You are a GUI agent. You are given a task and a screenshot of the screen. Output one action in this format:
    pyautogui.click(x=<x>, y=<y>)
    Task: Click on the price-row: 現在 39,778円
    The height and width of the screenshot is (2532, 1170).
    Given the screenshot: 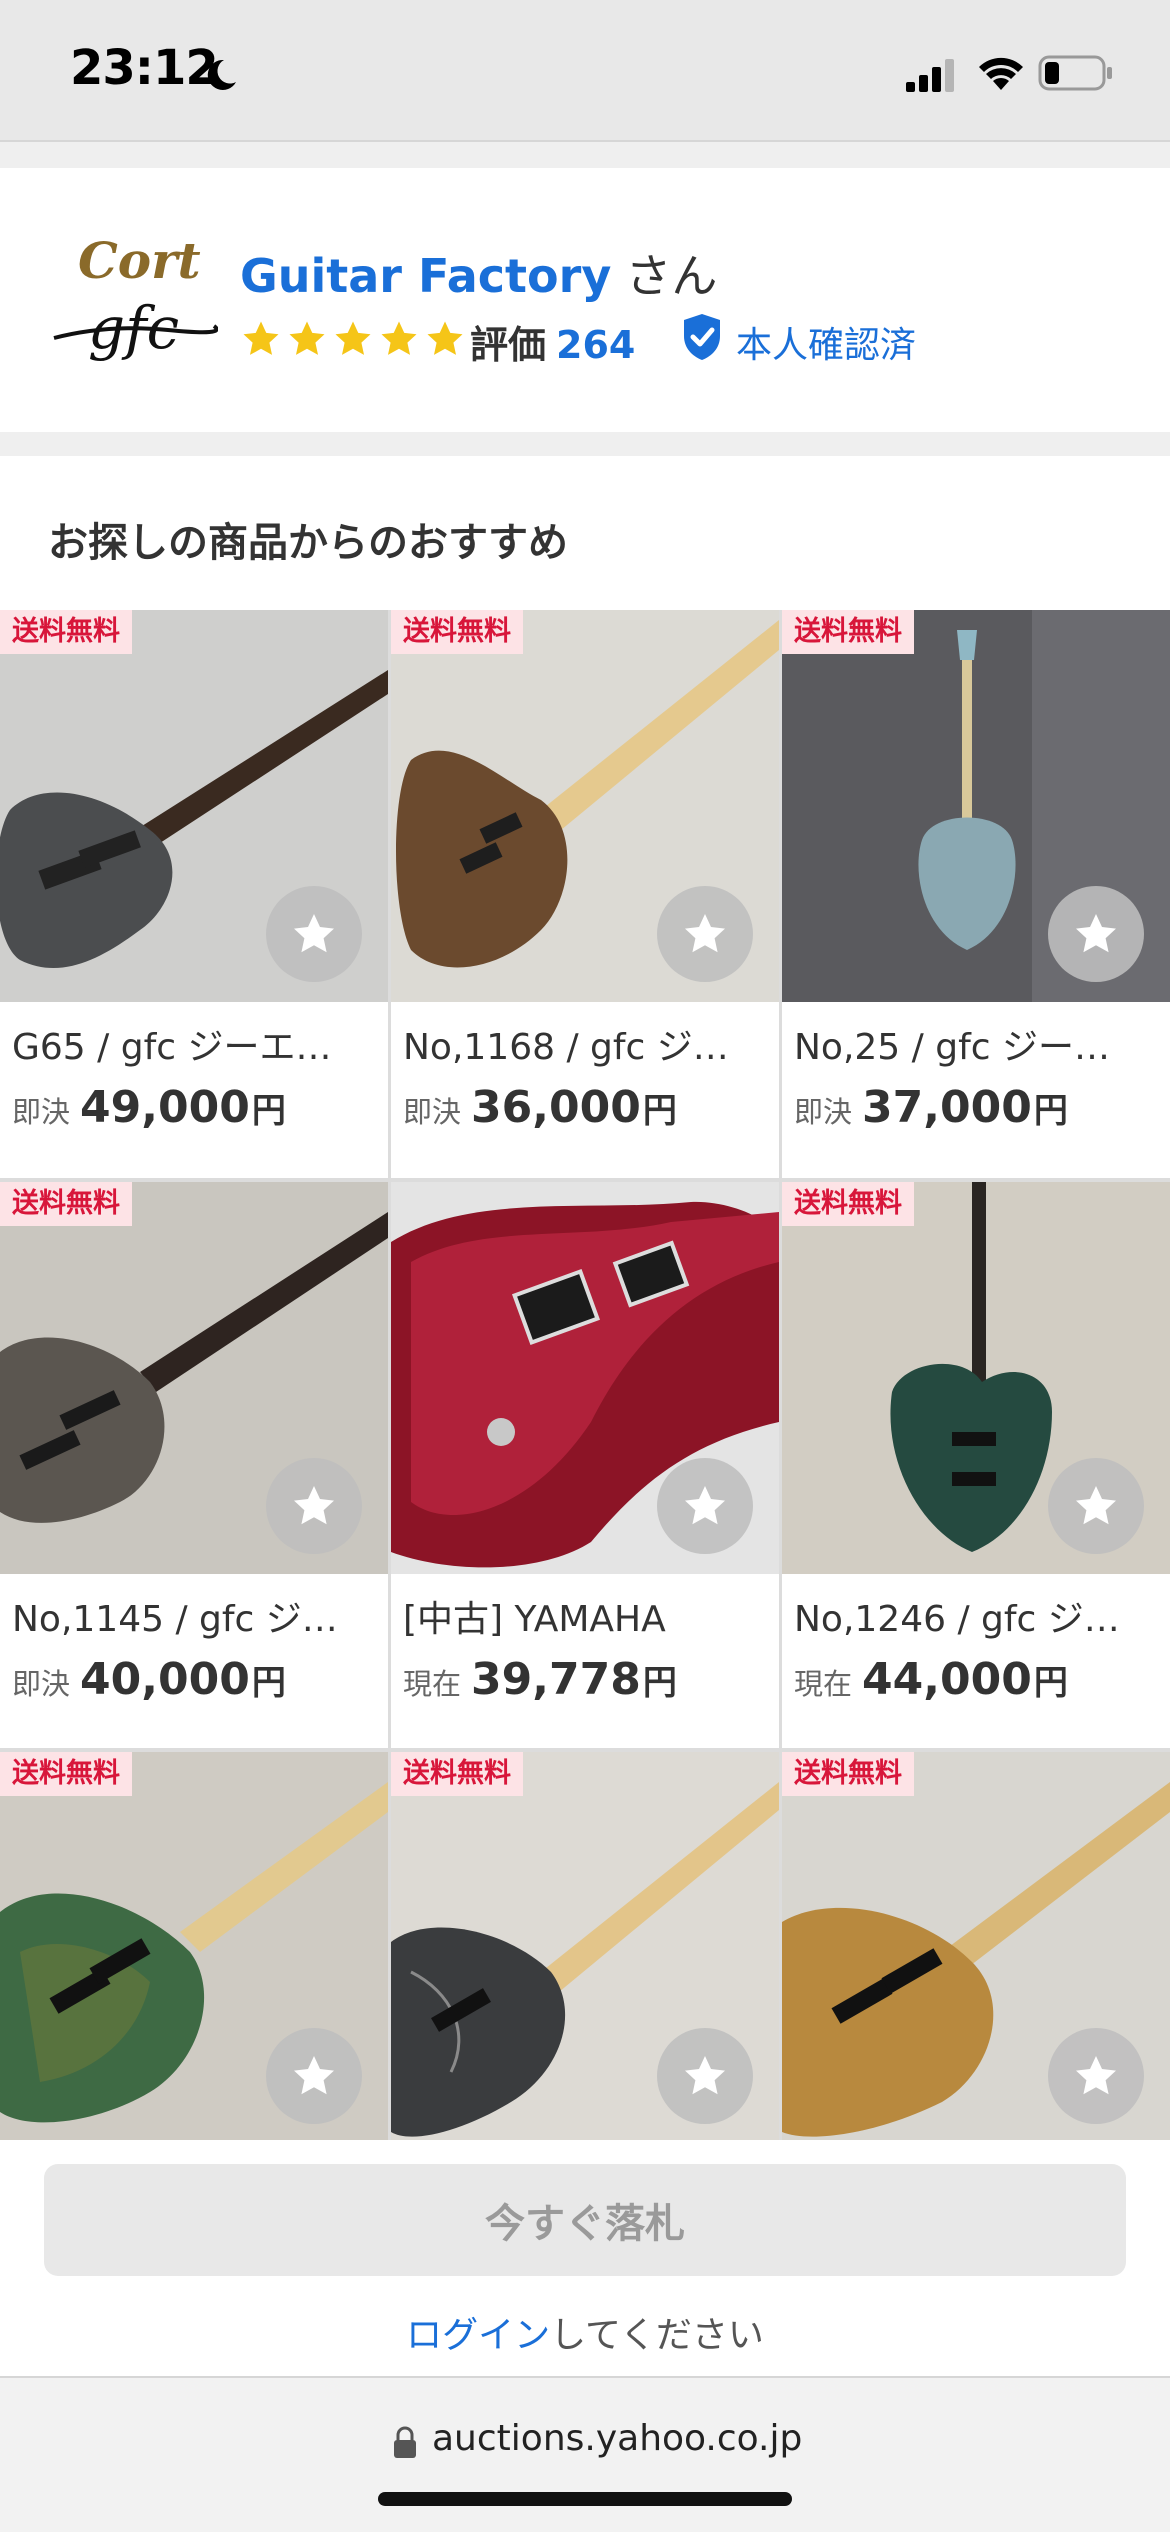 What is the action you would take?
    pyautogui.click(x=540, y=1679)
    